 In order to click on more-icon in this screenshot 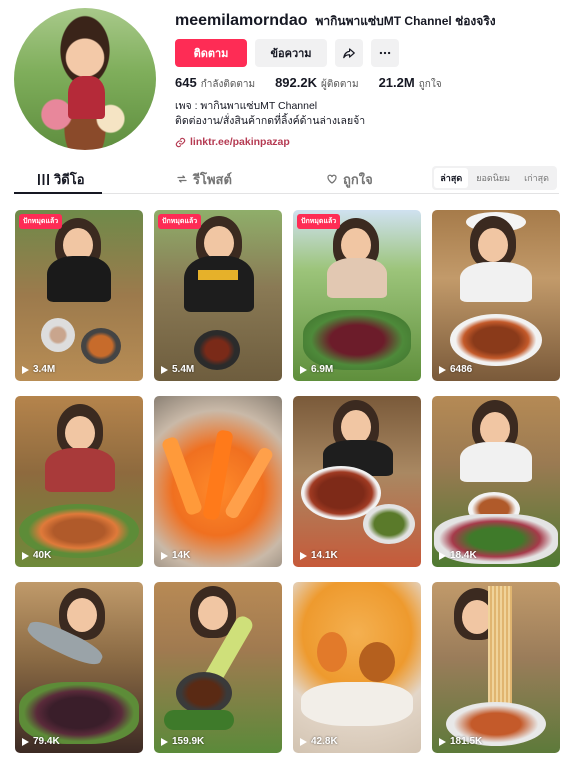, I will do `click(385, 53)`.